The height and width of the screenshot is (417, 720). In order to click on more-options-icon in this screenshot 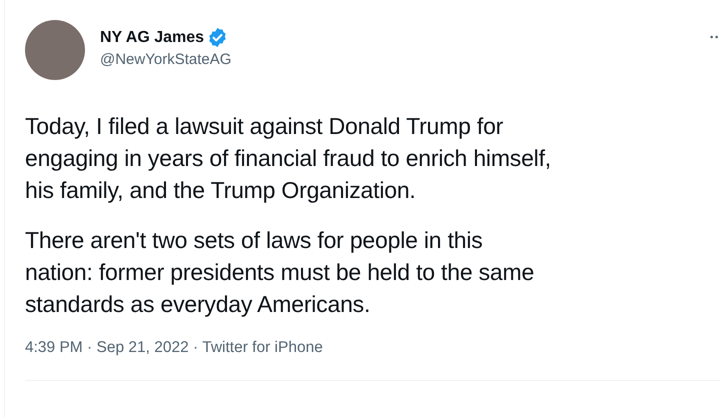, I will do `click(715, 37)`.